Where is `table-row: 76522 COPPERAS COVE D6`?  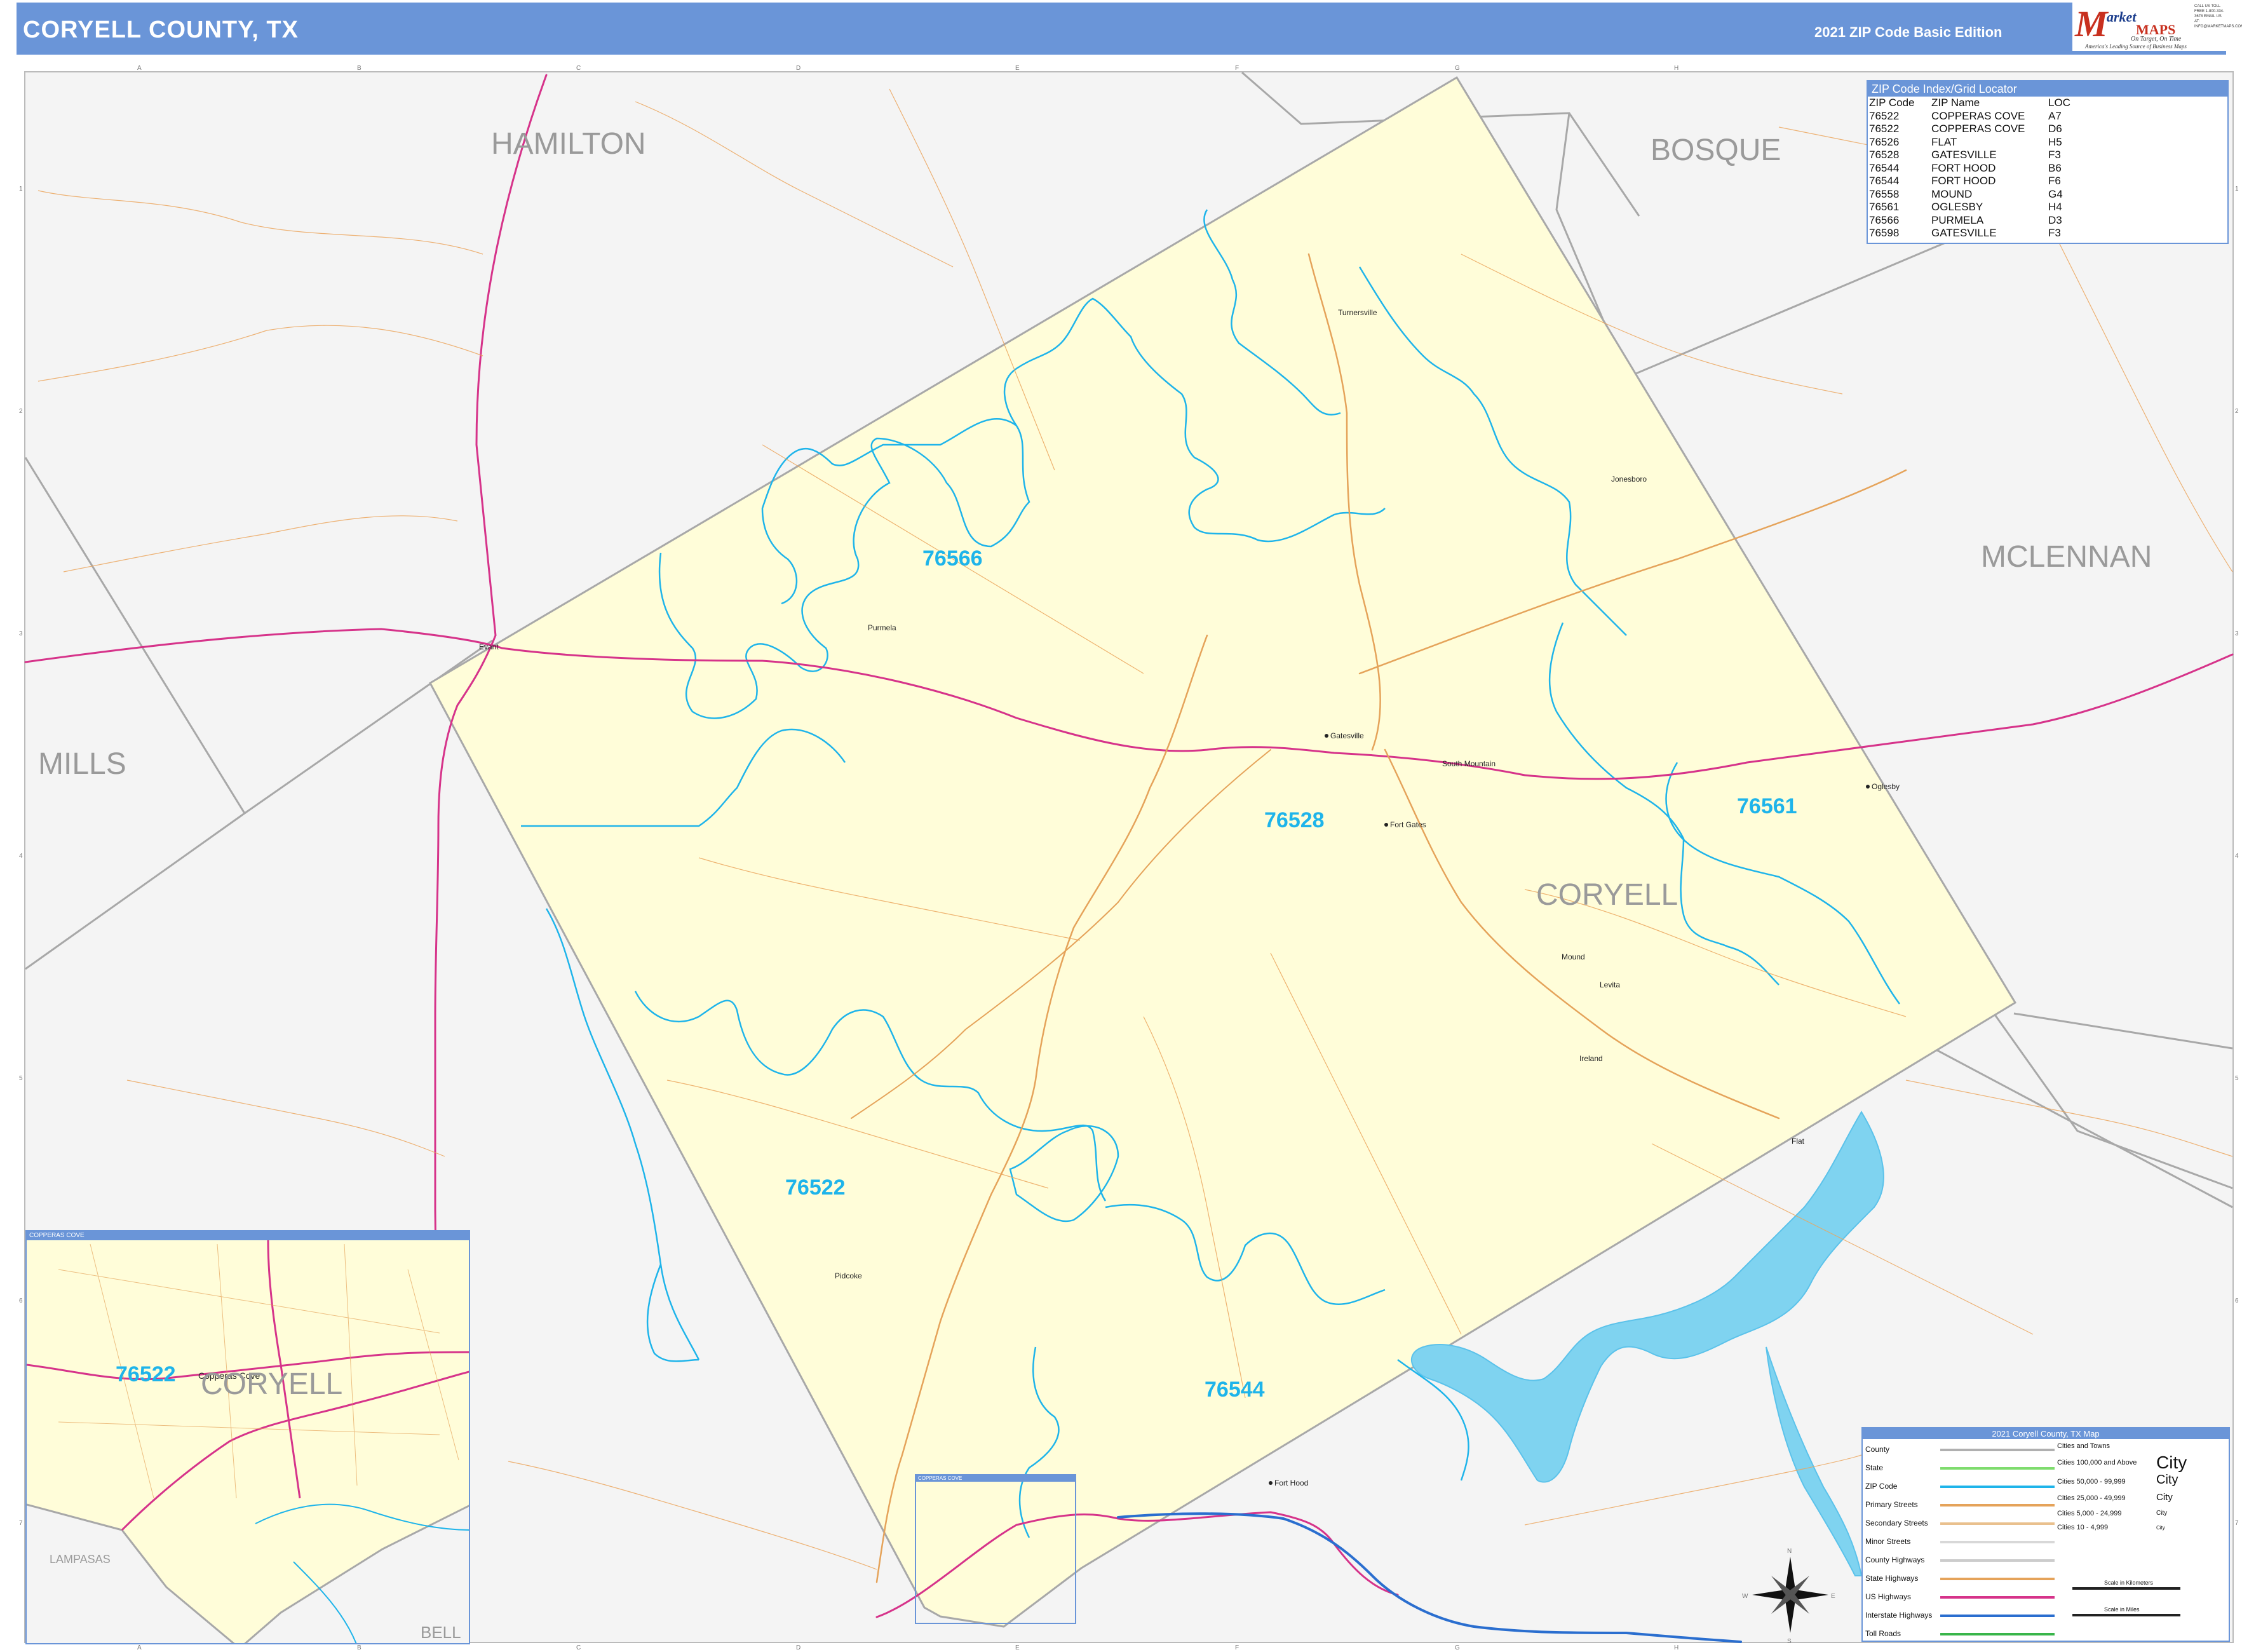
table-row: 76522 COPPERAS COVE D6 is located at coordinates (1979, 130).